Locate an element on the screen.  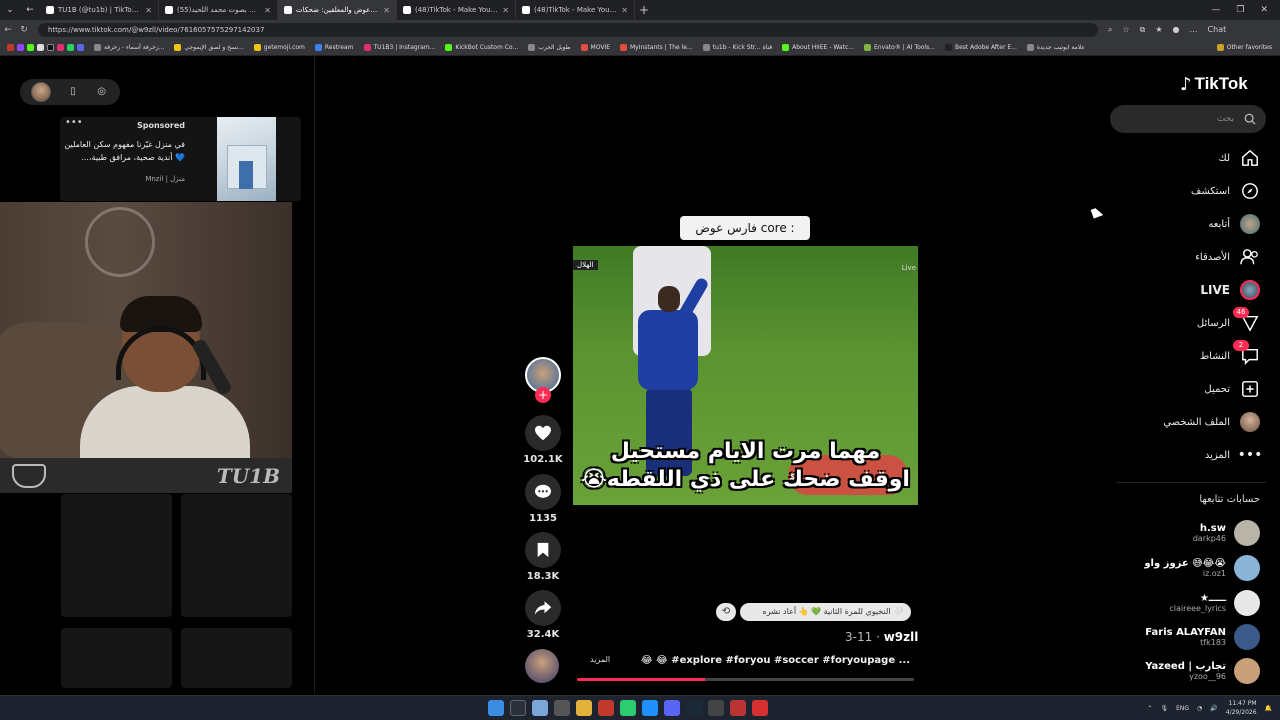
edge-icon is located at coordinates (650, 708).